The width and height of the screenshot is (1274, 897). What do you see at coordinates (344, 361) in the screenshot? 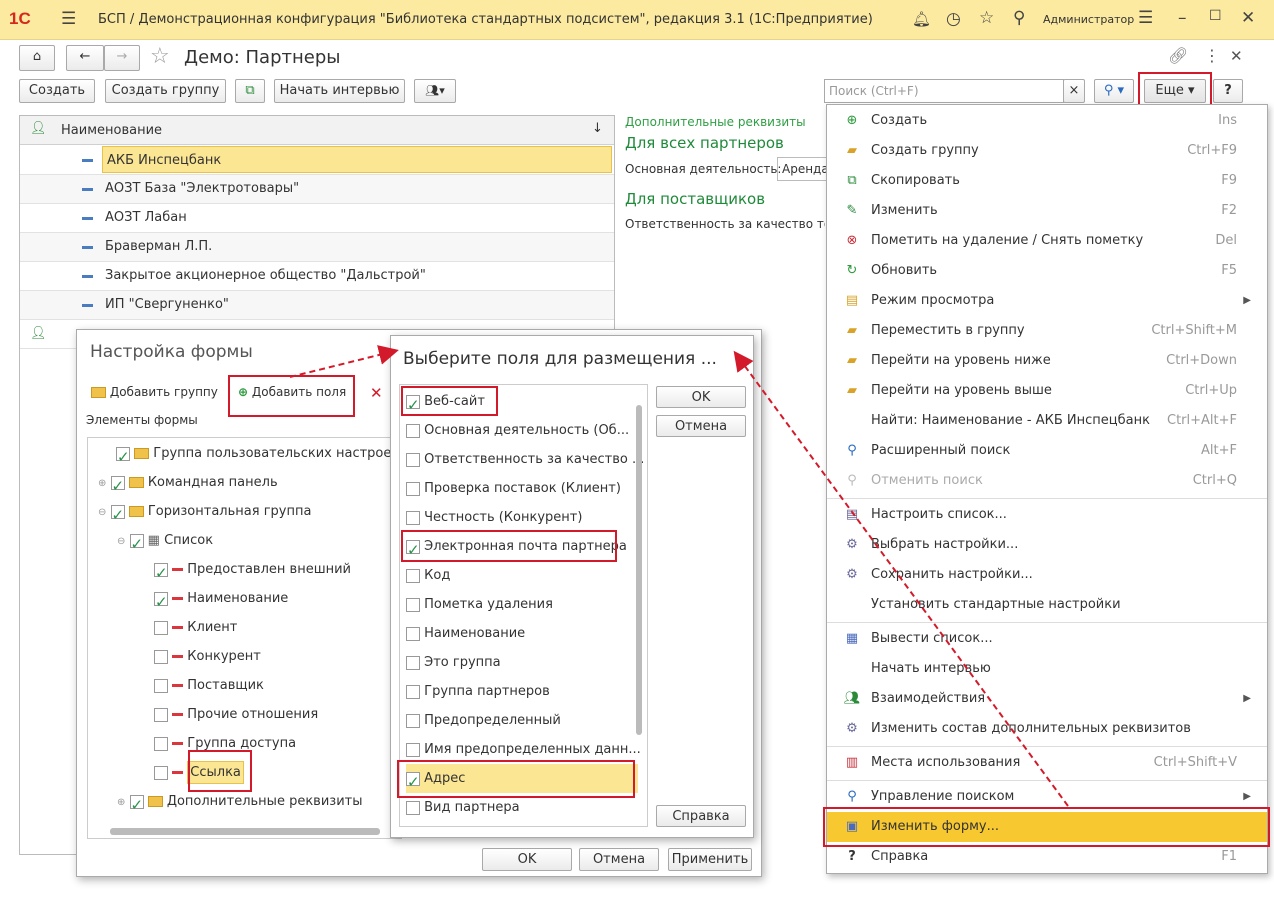
I see `arrow-add-fields-to-picker` at bounding box center [344, 361].